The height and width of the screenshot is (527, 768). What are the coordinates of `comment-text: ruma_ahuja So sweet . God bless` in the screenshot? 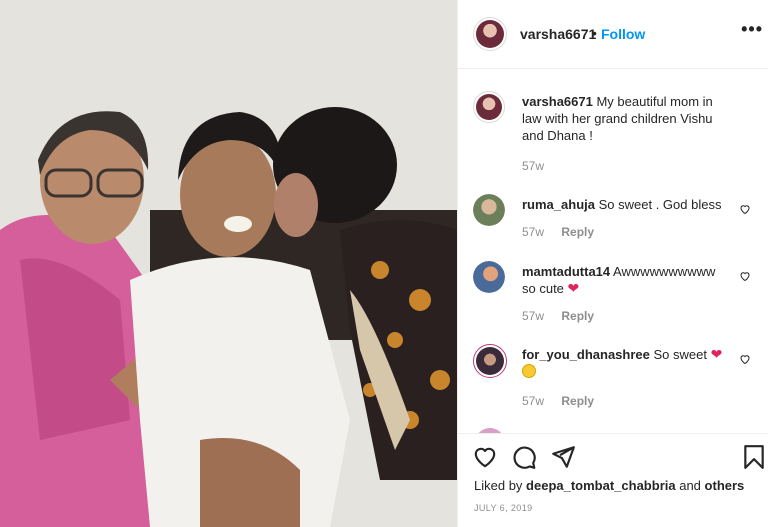 It's located at (627, 204).